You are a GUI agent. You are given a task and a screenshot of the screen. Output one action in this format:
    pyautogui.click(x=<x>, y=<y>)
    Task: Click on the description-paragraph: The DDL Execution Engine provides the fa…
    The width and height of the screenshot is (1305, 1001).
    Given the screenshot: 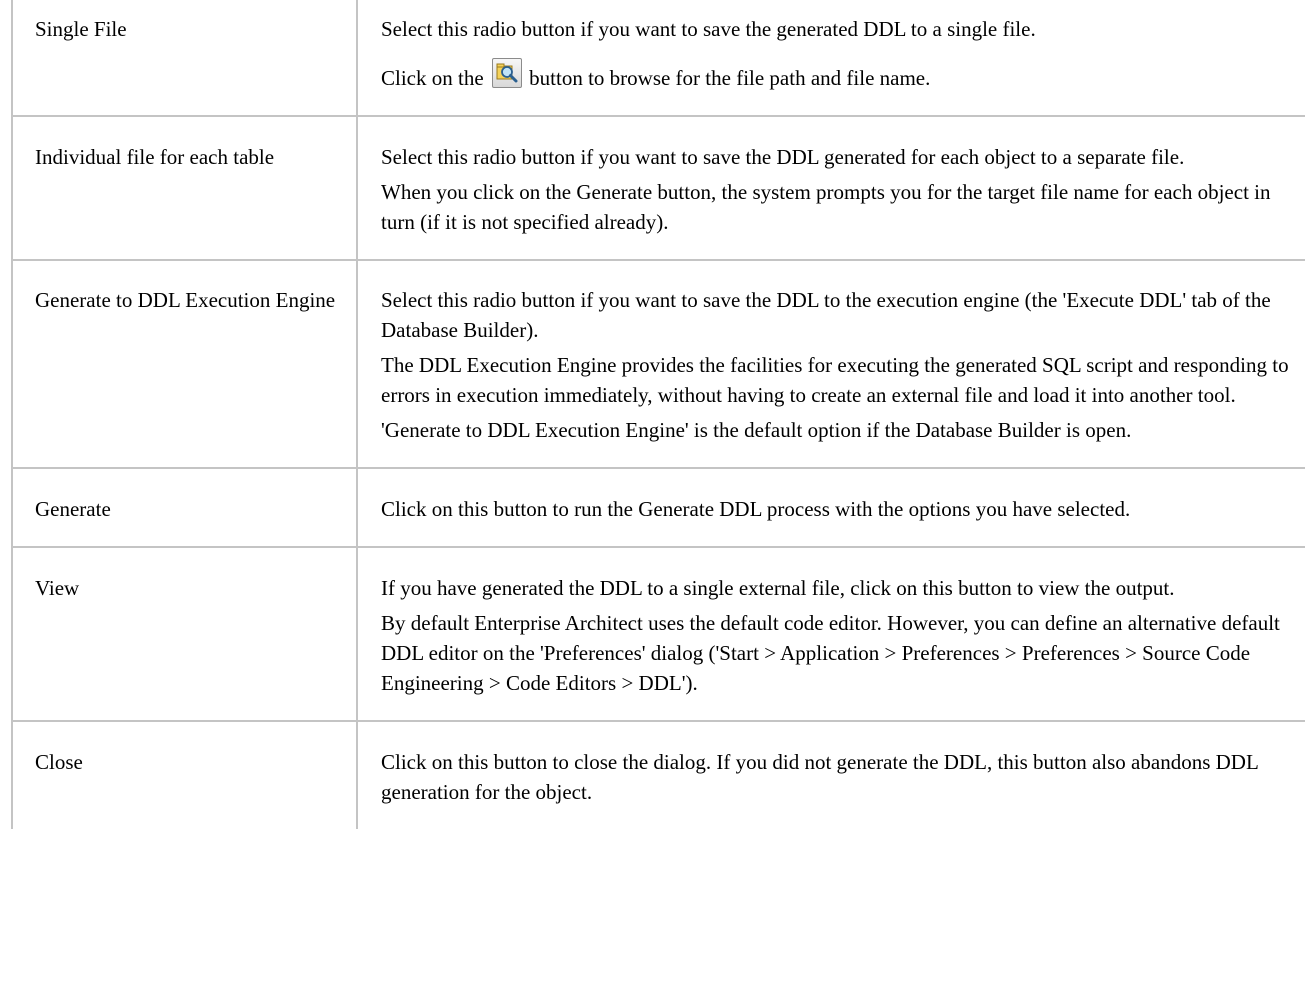 What is the action you would take?
    pyautogui.click(x=835, y=380)
    